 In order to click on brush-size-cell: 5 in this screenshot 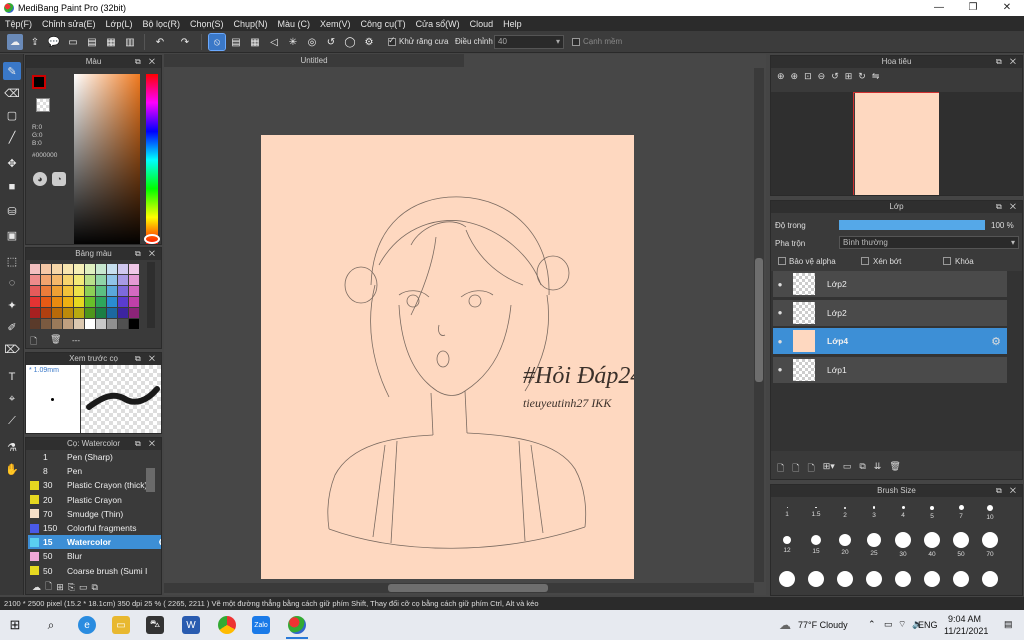, I will do `click(932, 512)`.